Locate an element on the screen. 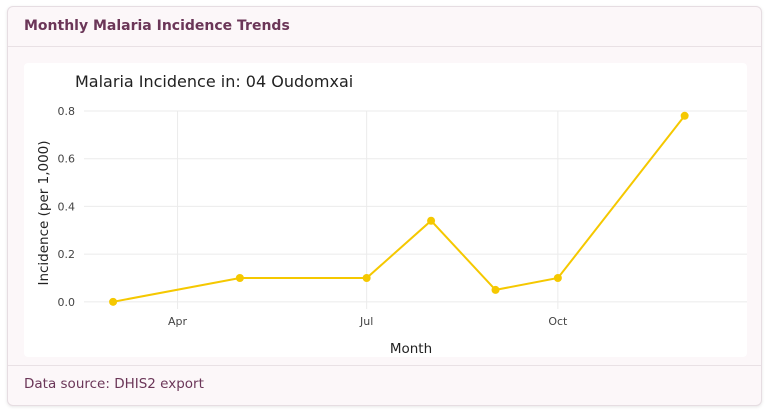 This screenshot has height=420, width=771. card-title: Monthly Malaria Incidence Trends is located at coordinates (384, 27).